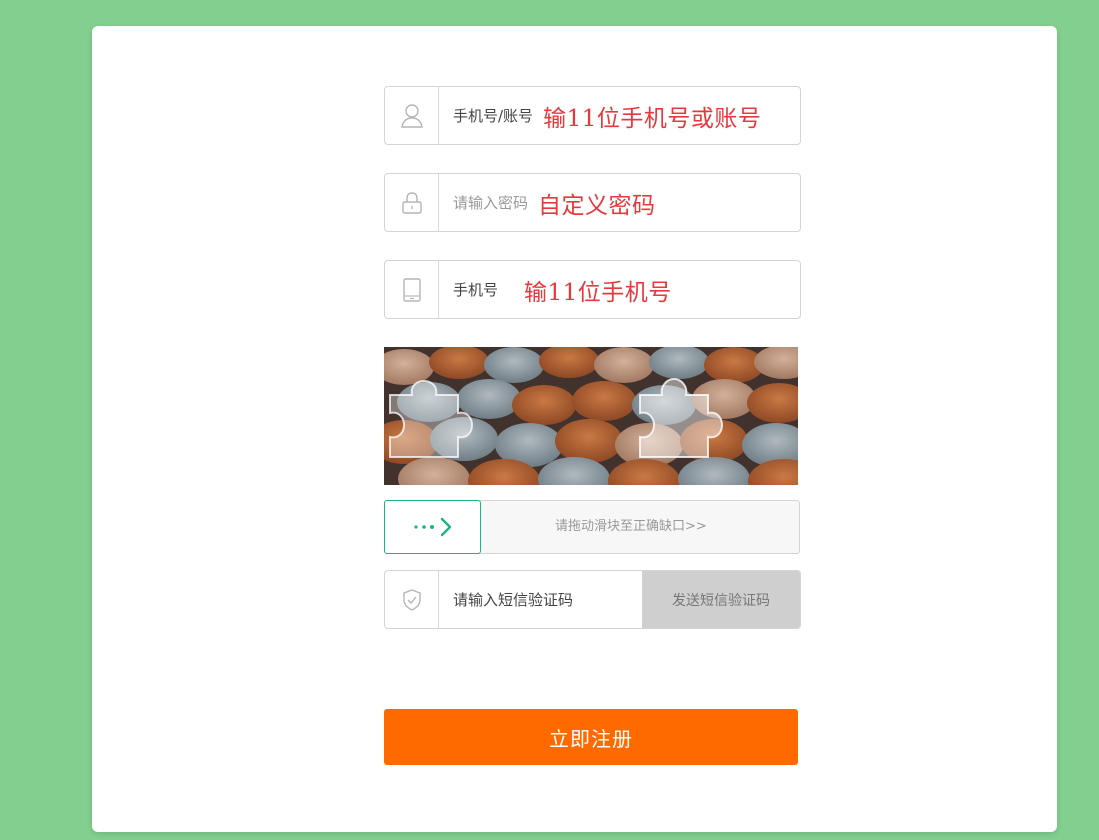 Image resolution: width=1099 pixels, height=840 pixels. I want to click on send-sms-button: 发送短信验证码, so click(721, 599).